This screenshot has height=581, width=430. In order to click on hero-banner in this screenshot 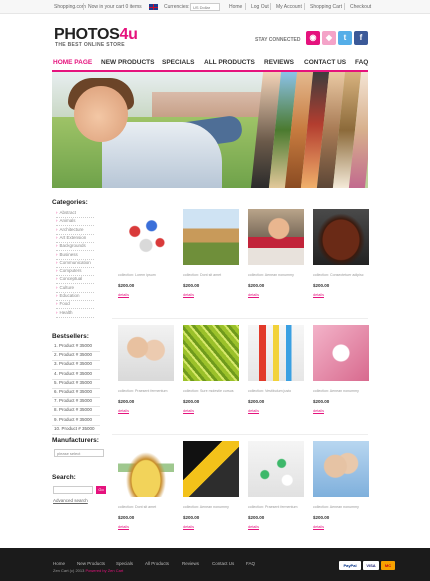, I will do `click(210, 130)`.